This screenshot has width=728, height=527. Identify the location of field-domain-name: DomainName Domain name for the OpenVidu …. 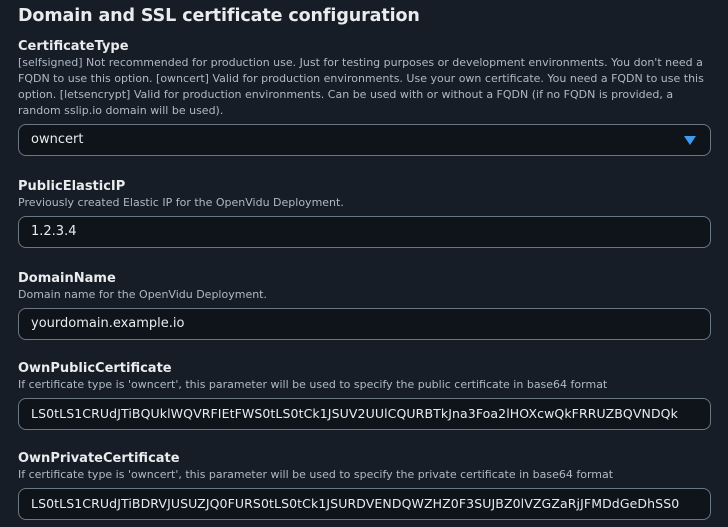
(364, 305).